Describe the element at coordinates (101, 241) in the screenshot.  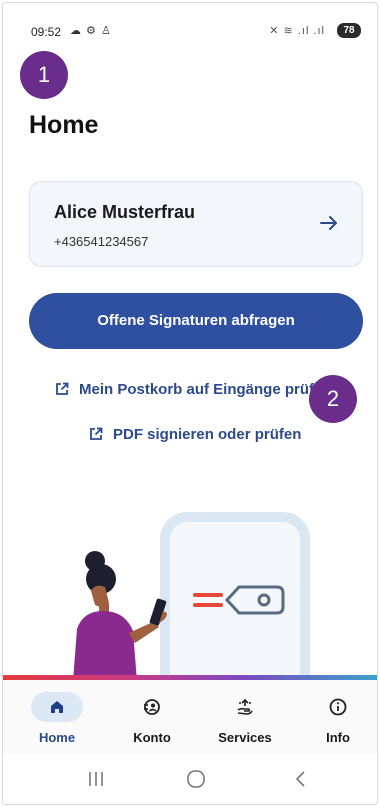
I see `account-phone: +436541234567` at that location.